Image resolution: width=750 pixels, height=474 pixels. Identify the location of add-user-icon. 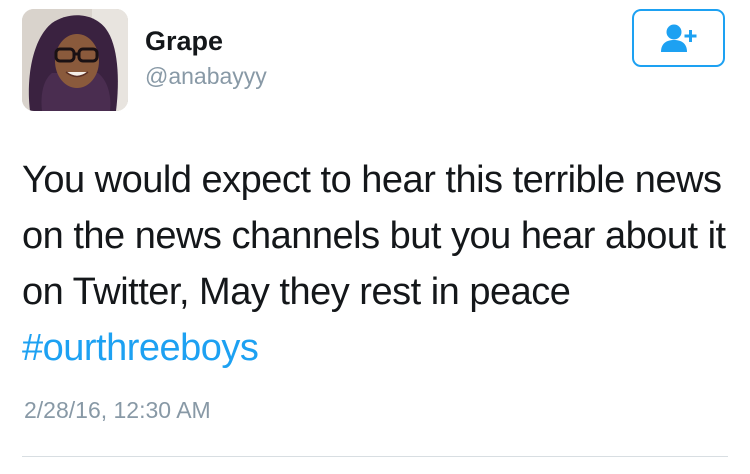
(678, 38).